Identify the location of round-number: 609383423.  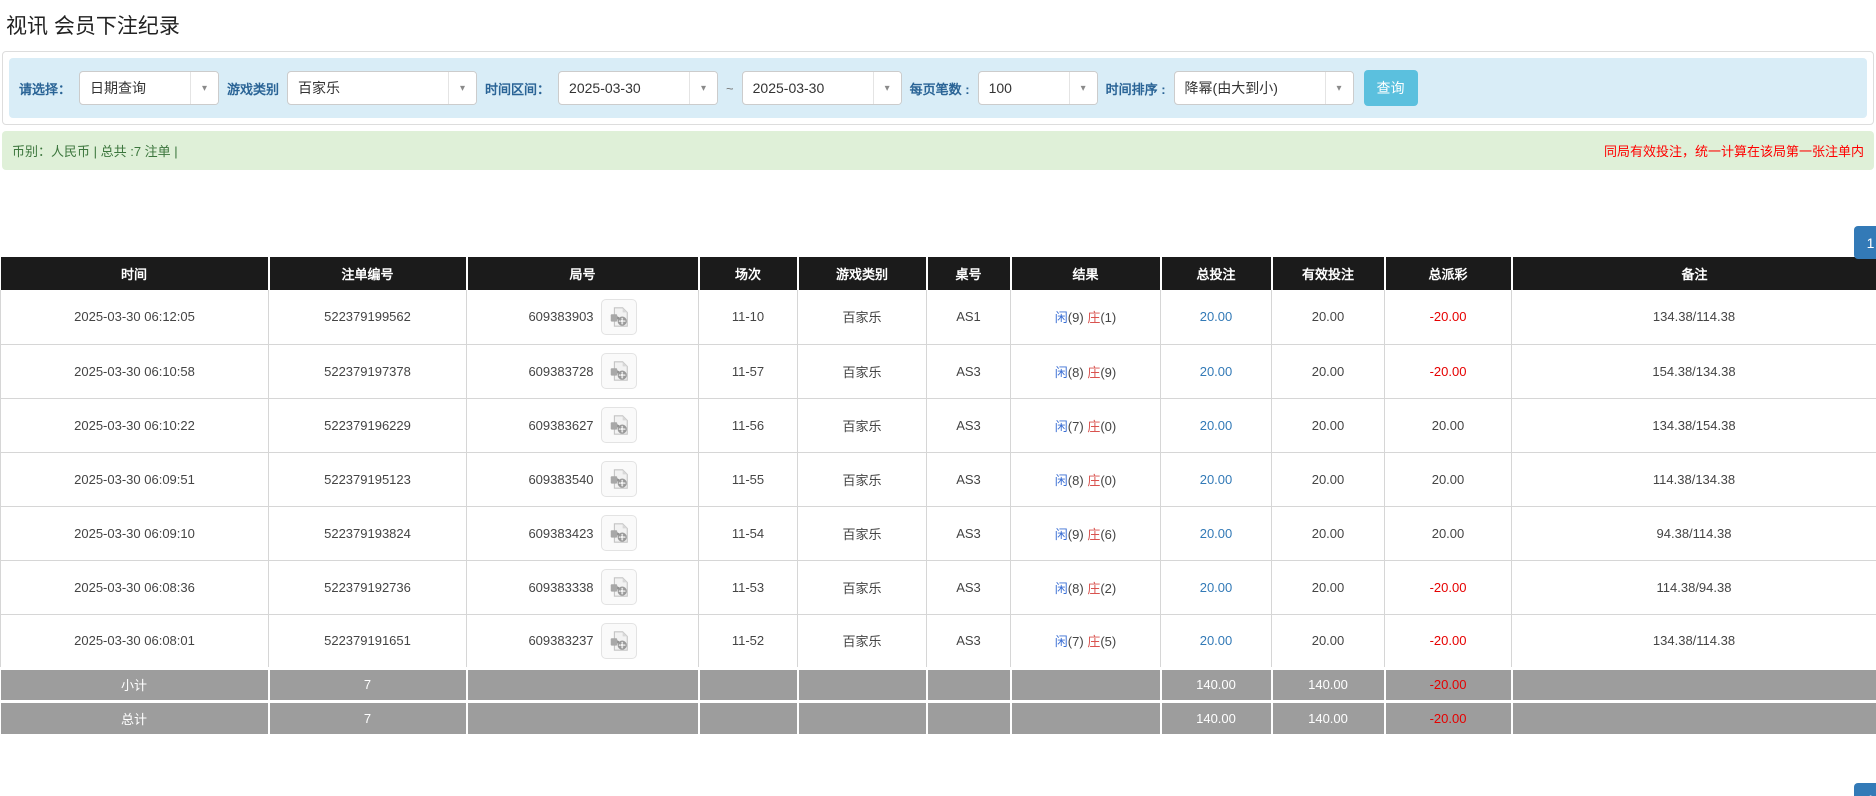
(561, 533).